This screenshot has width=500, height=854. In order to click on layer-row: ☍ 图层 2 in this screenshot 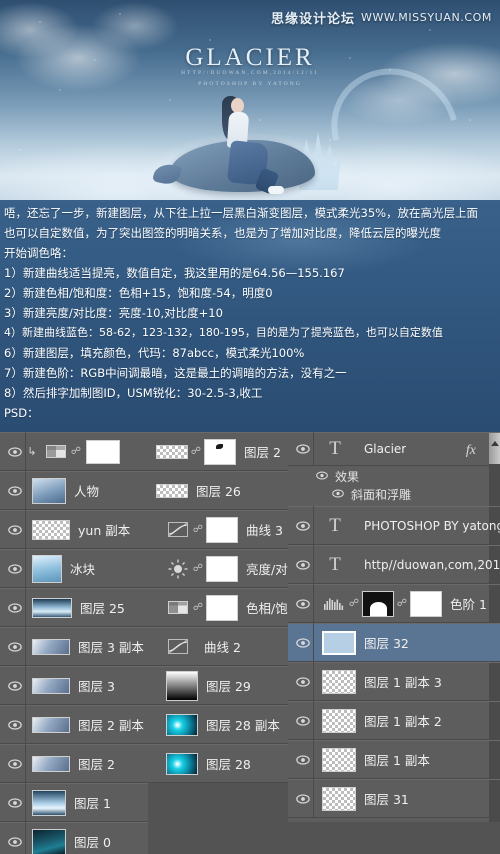, I will do `click(218, 451)`.